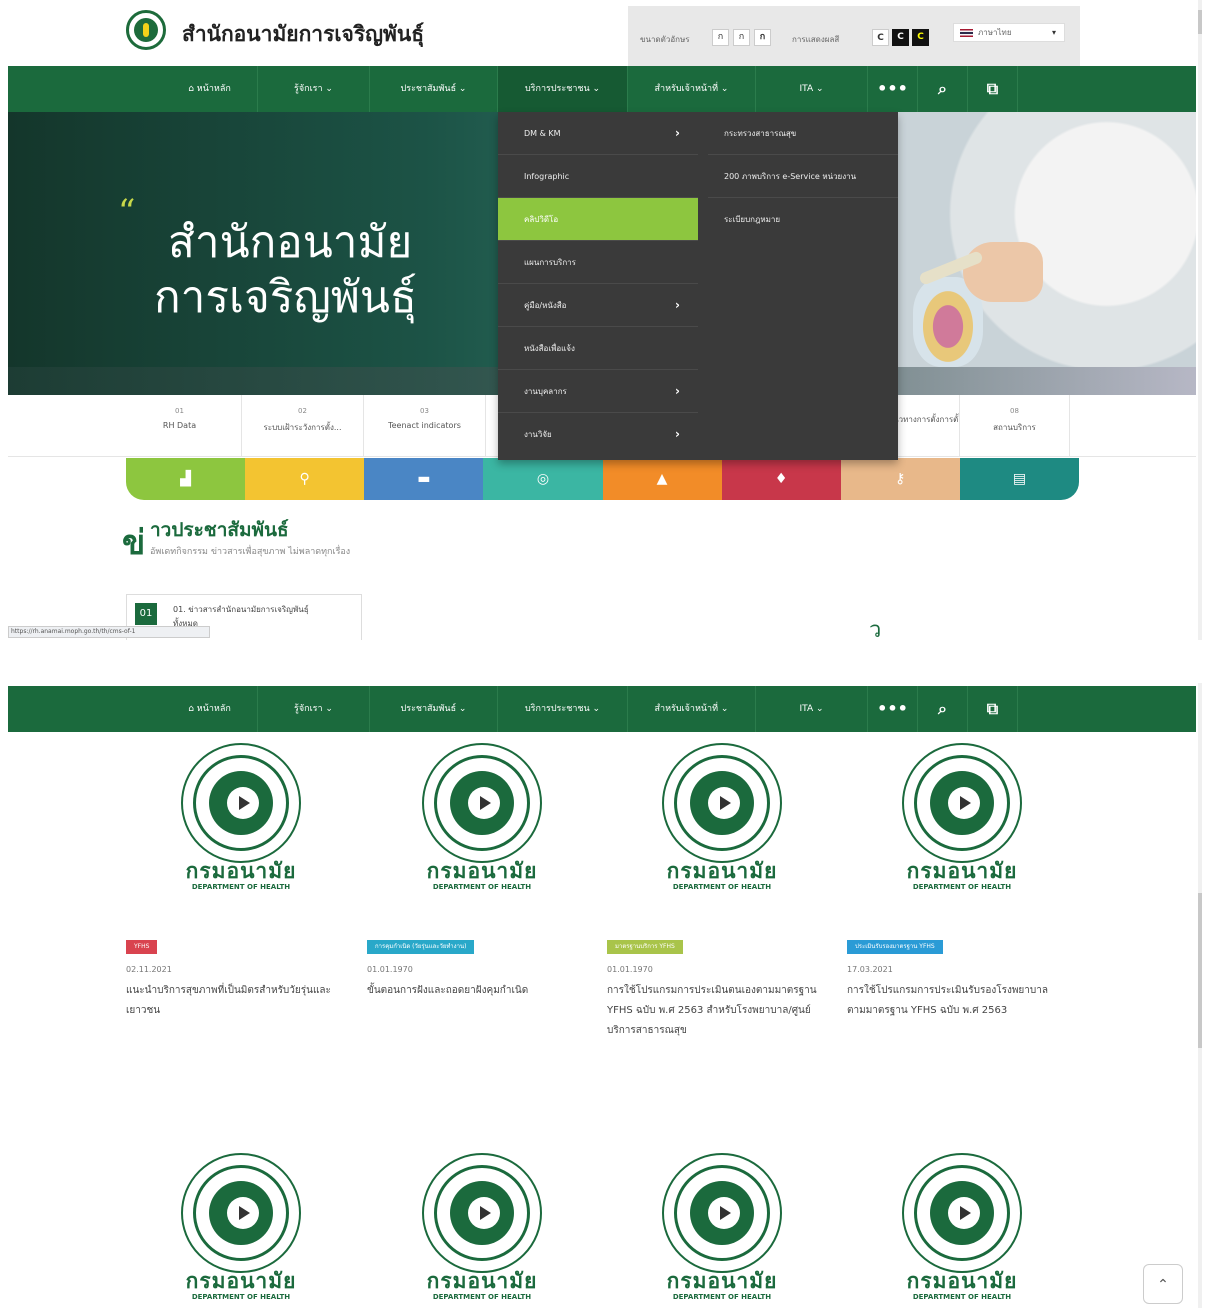 Image resolution: width=1205 pixels, height=1308 pixels. I want to click on menu-item-dm-km: DM & KM ›, so click(598, 133).